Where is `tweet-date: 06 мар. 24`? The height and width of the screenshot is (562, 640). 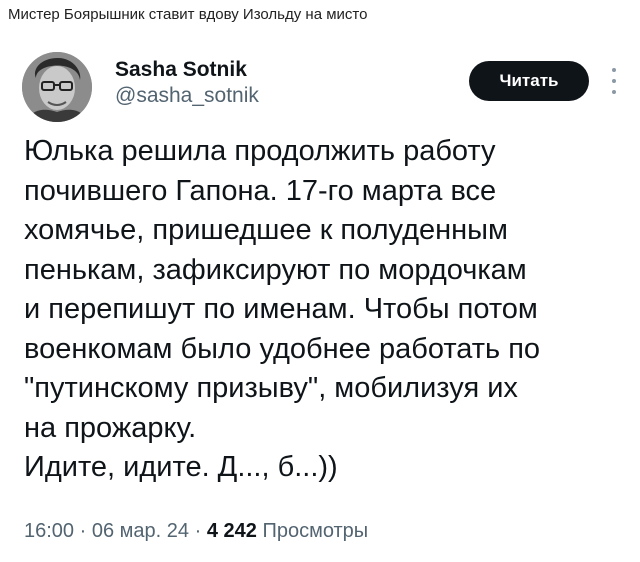 tweet-date: 06 мар. 24 is located at coordinates (140, 531).